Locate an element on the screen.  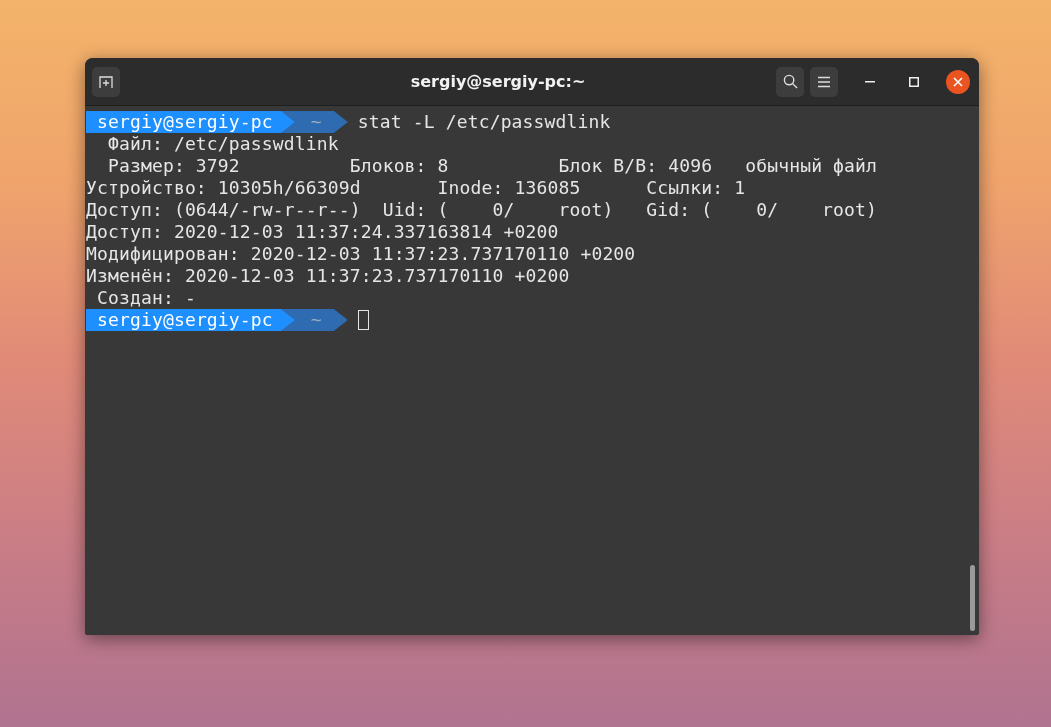
menu-icon is located at coordinates (824, 81).